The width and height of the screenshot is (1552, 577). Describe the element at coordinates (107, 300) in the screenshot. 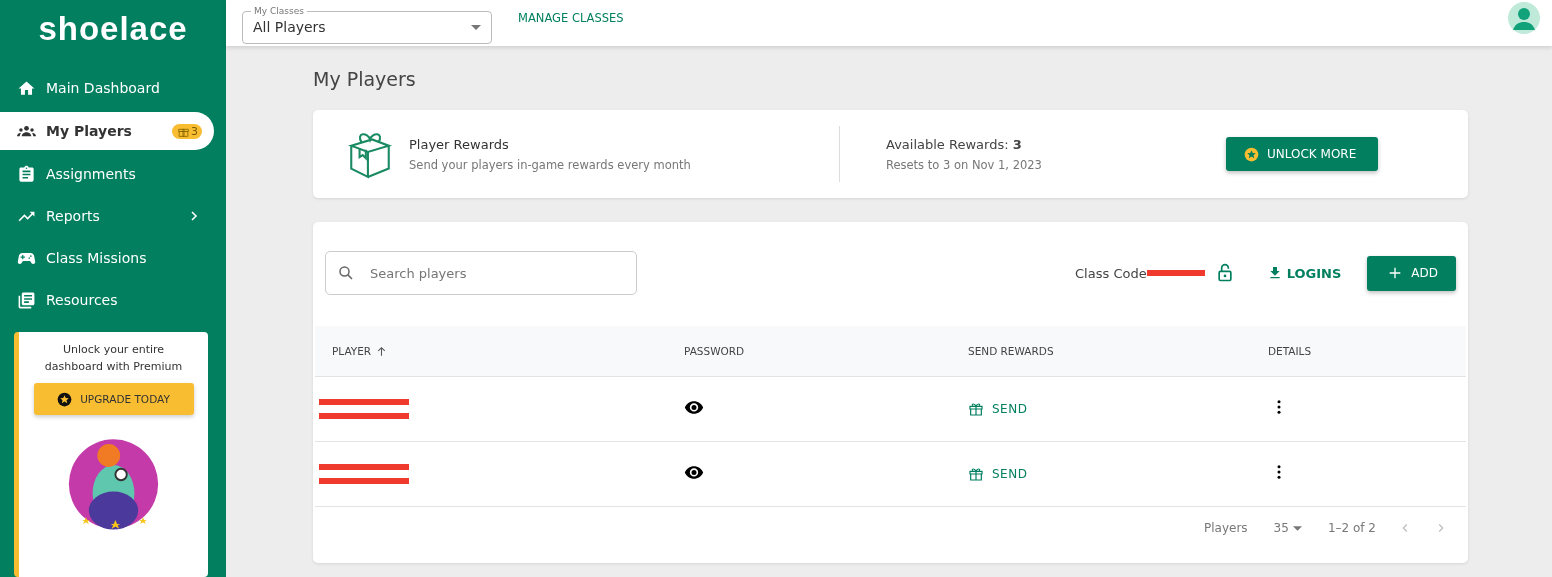

I see `sidebar-item: Resources` at that location.